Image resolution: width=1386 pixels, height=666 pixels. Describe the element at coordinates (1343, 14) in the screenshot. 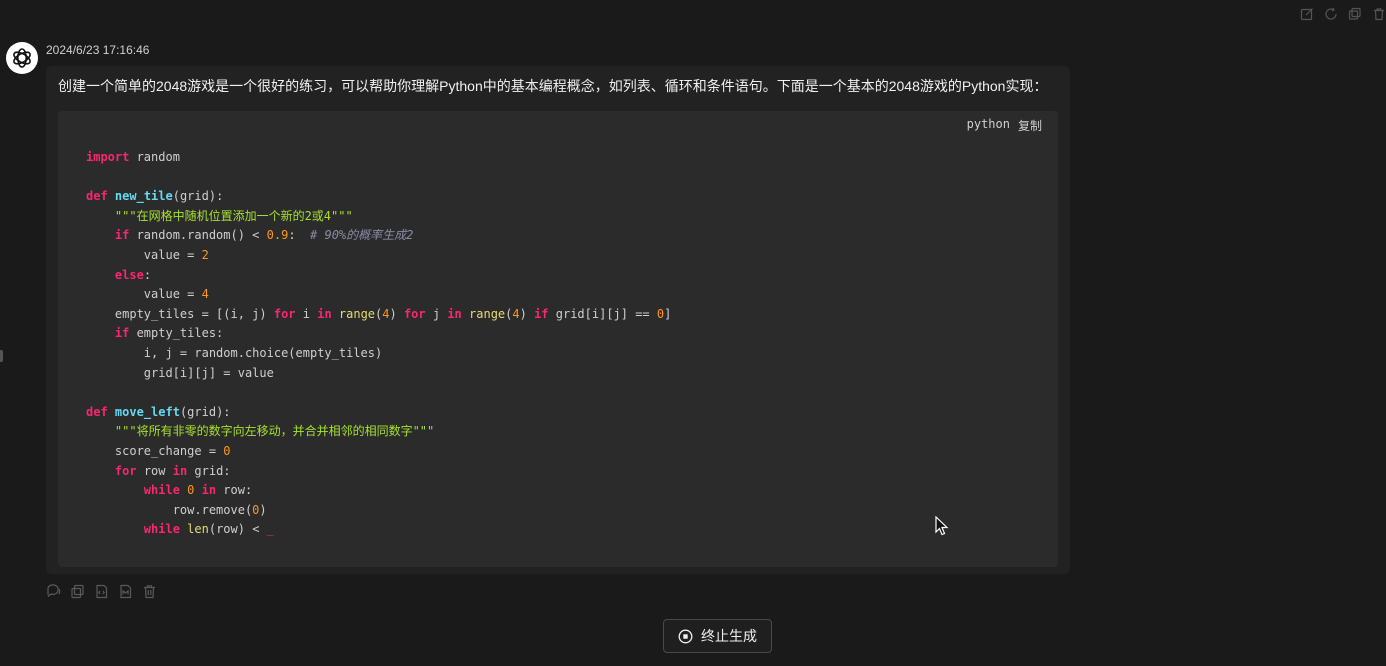

I see `top-toolbar` at that location.